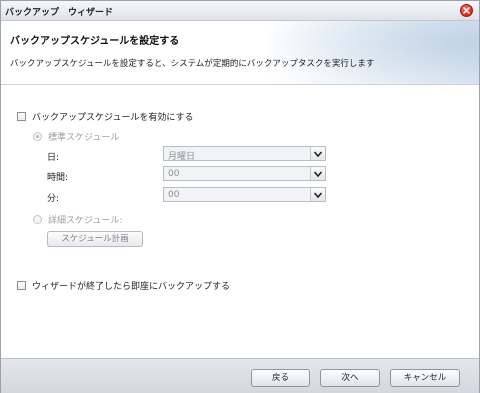 This screenshot has height=393, width=480. I want to click on hour-dropdown-button, so click(317, 173).